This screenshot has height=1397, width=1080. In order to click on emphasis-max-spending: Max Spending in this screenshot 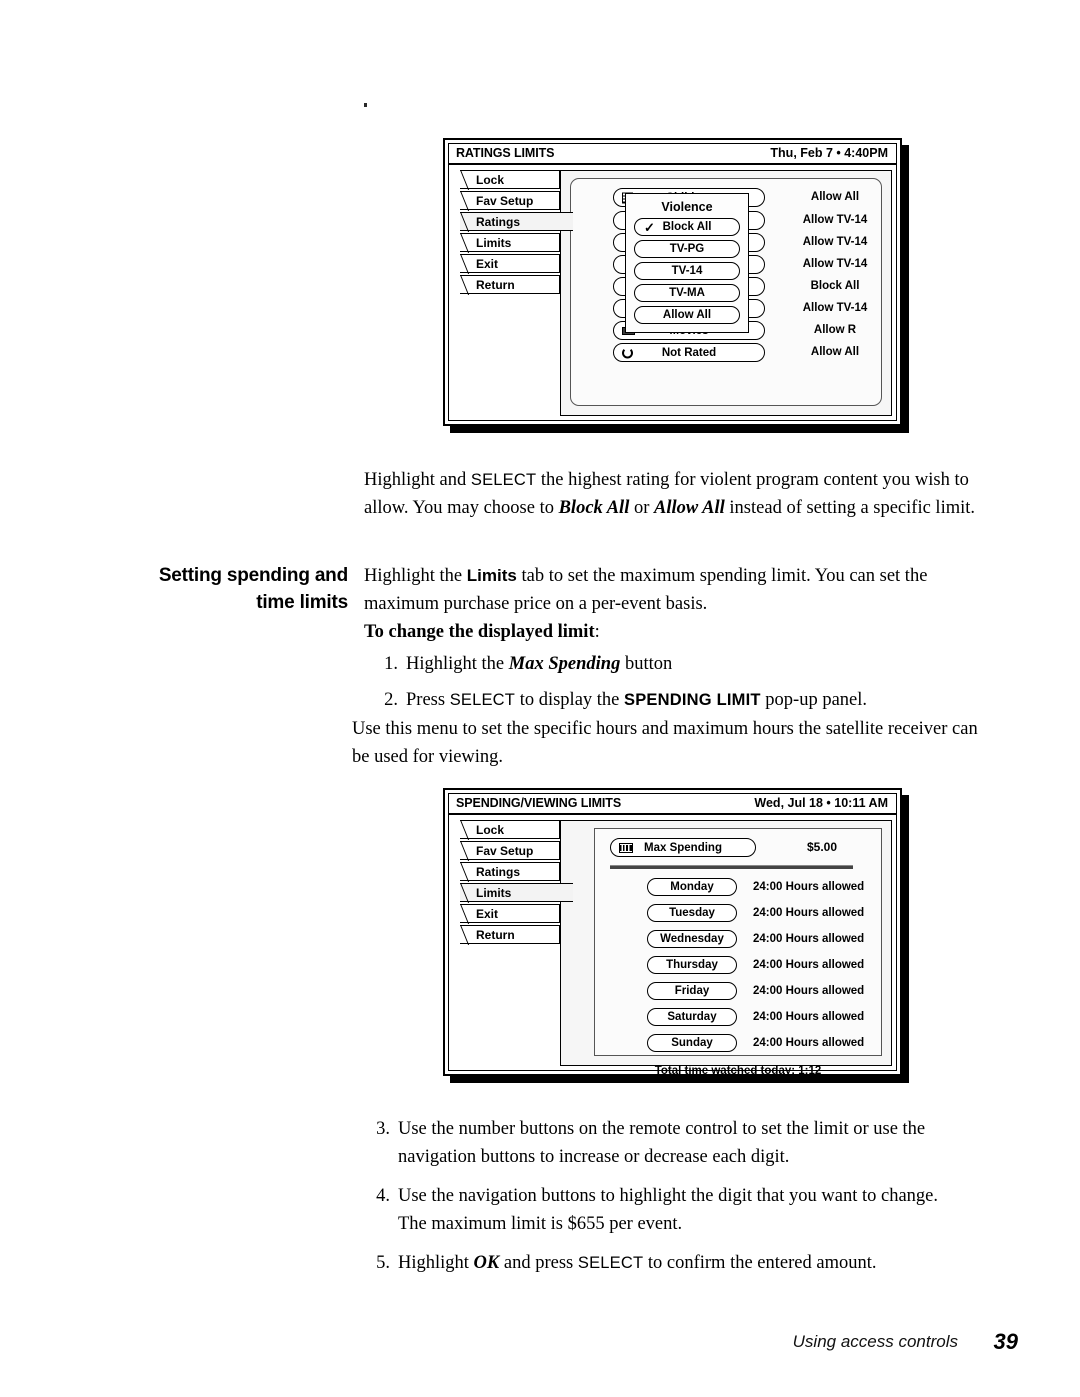, I will do `click(564, 664)`.